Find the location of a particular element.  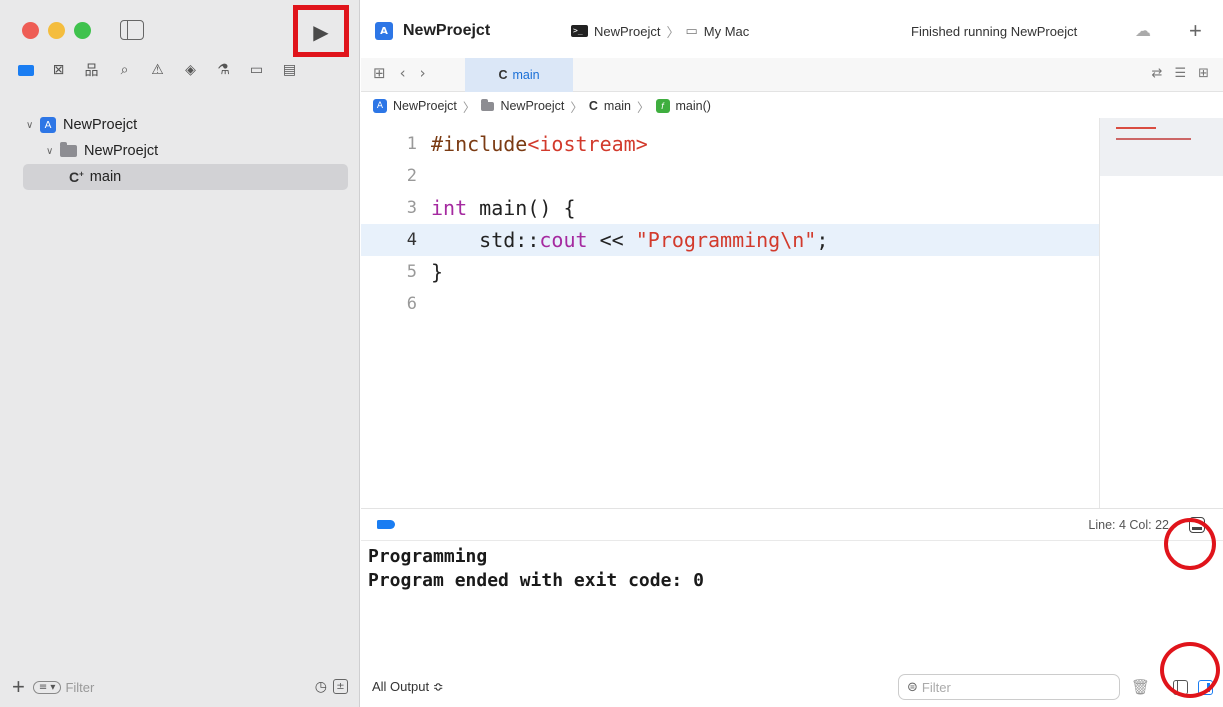

code-line: 3 int main() { is located at coordinates (730, 208).